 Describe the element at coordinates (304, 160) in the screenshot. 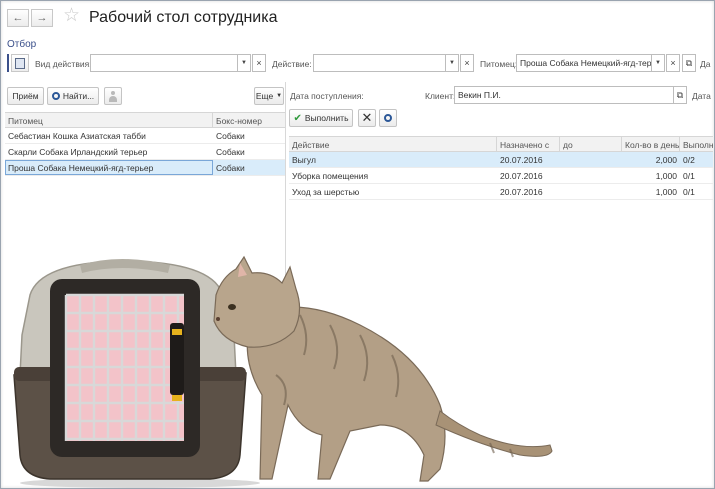

I see `action-cell: Выгул` at that location.